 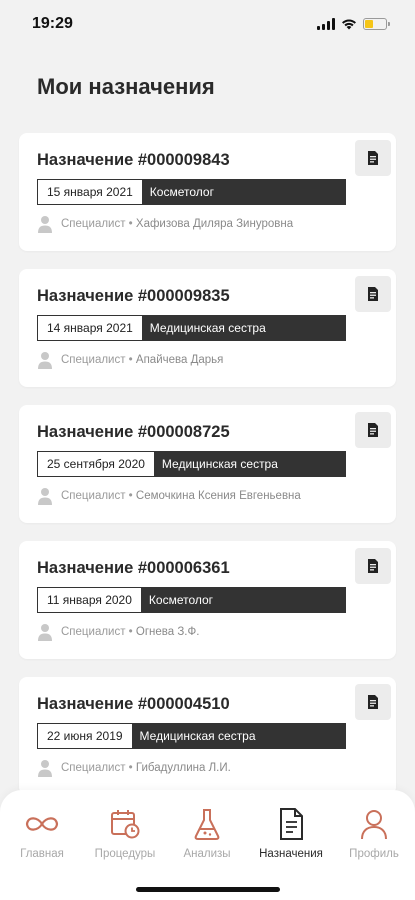 What do you see at coordinates (125, 824) in the screenshot?
I see `calendar-clock-icon` at bounding box center [125, 824].